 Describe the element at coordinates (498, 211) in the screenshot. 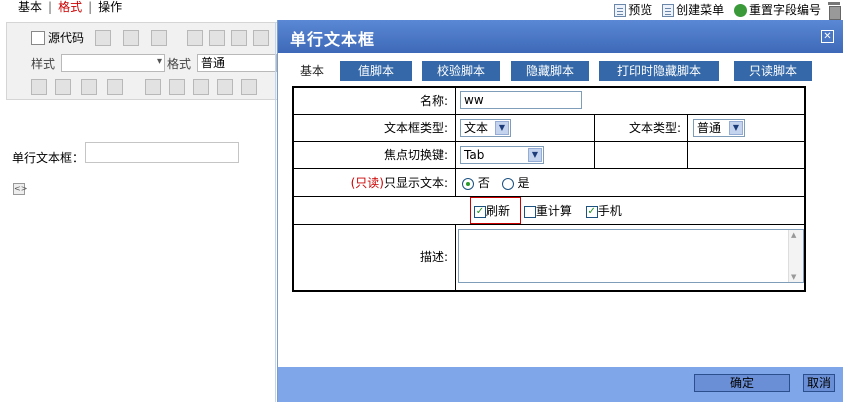

I see `checkbox-refresh-label: 刷新` at that location.